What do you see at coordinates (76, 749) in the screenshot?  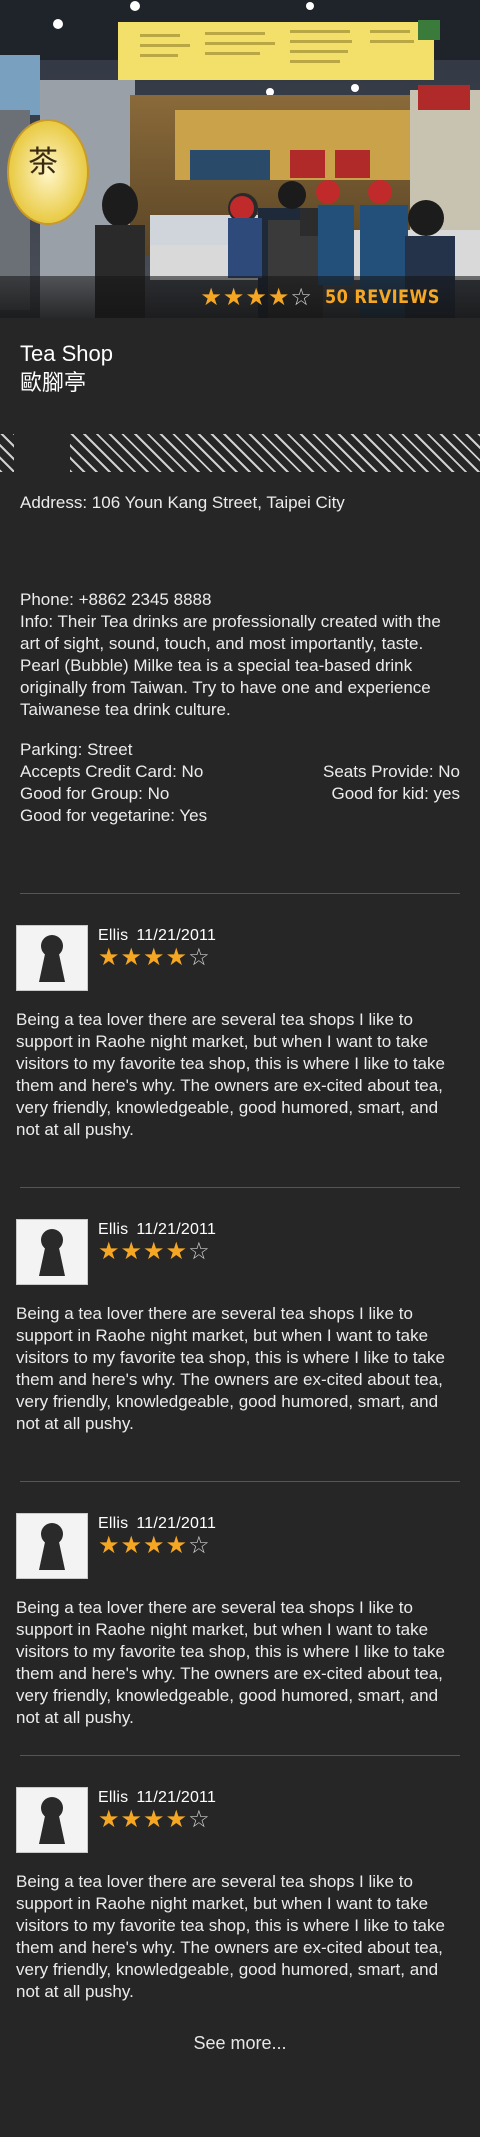 I see `parking-text: Parking: Street` at bounding box center [76, 749].